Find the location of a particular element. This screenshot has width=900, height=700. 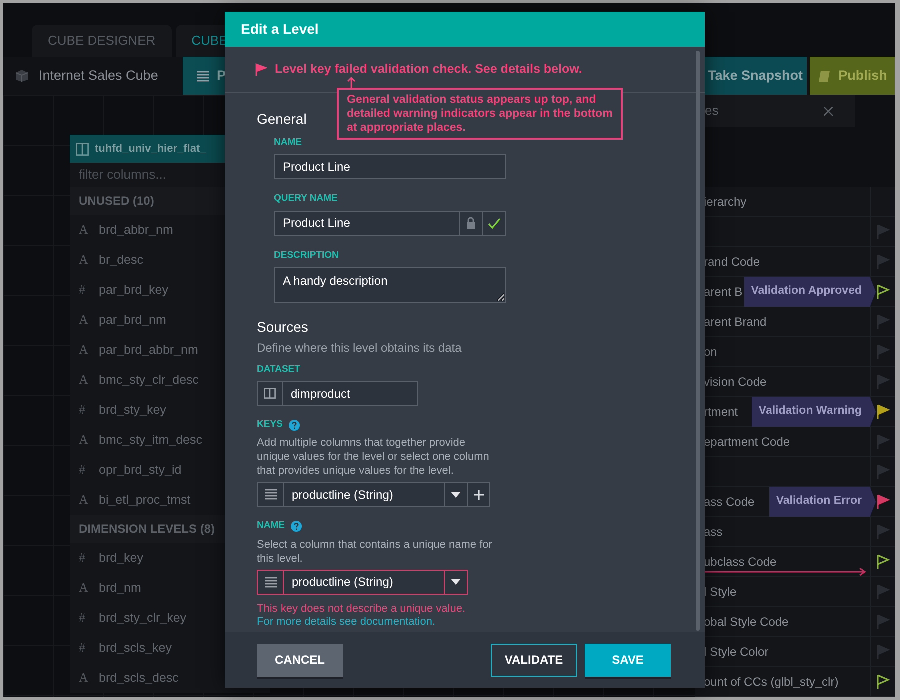

scrollbar is located at coordinates (698, 341).